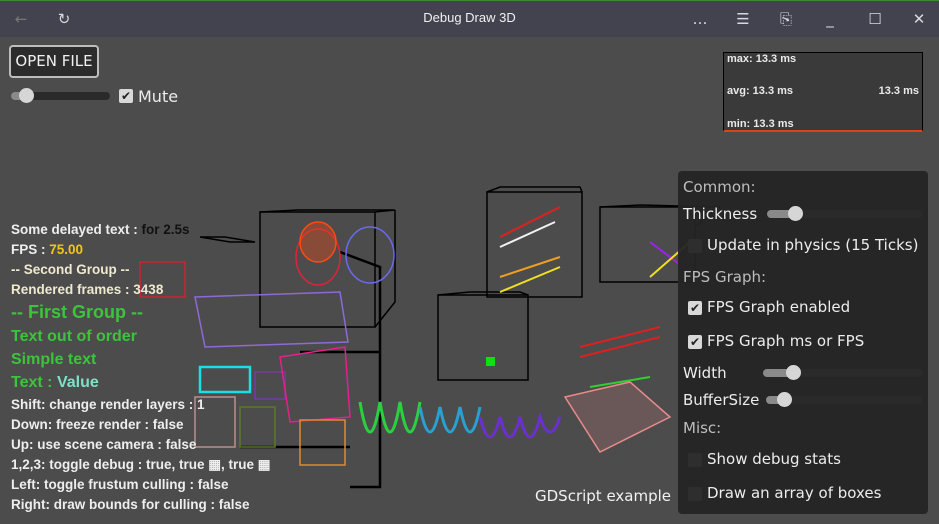  Describe the element at coordinates (786, 19) in the screenshot. I see `screenshot-icon: ⎘` at that location.